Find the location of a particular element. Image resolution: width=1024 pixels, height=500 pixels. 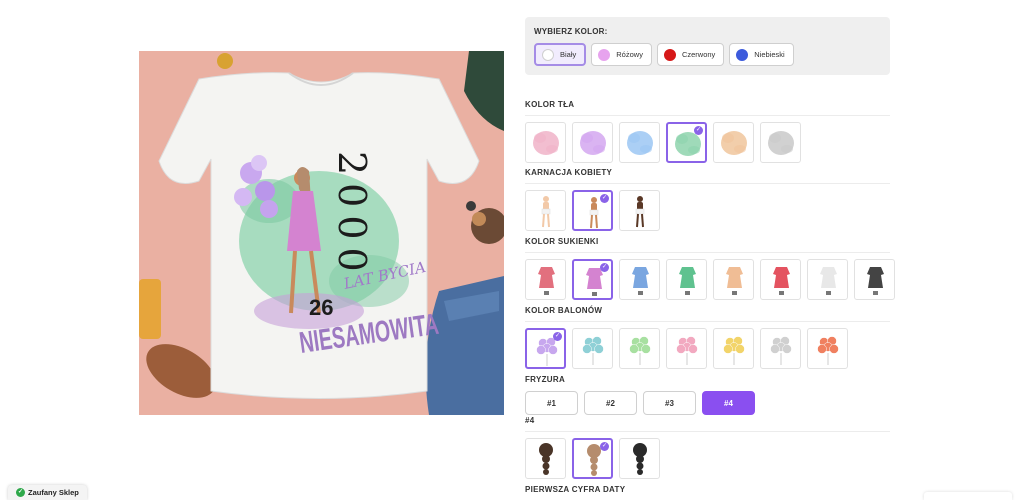

skin-tone-option-1: ✓ is located at coordinates (592, 210).